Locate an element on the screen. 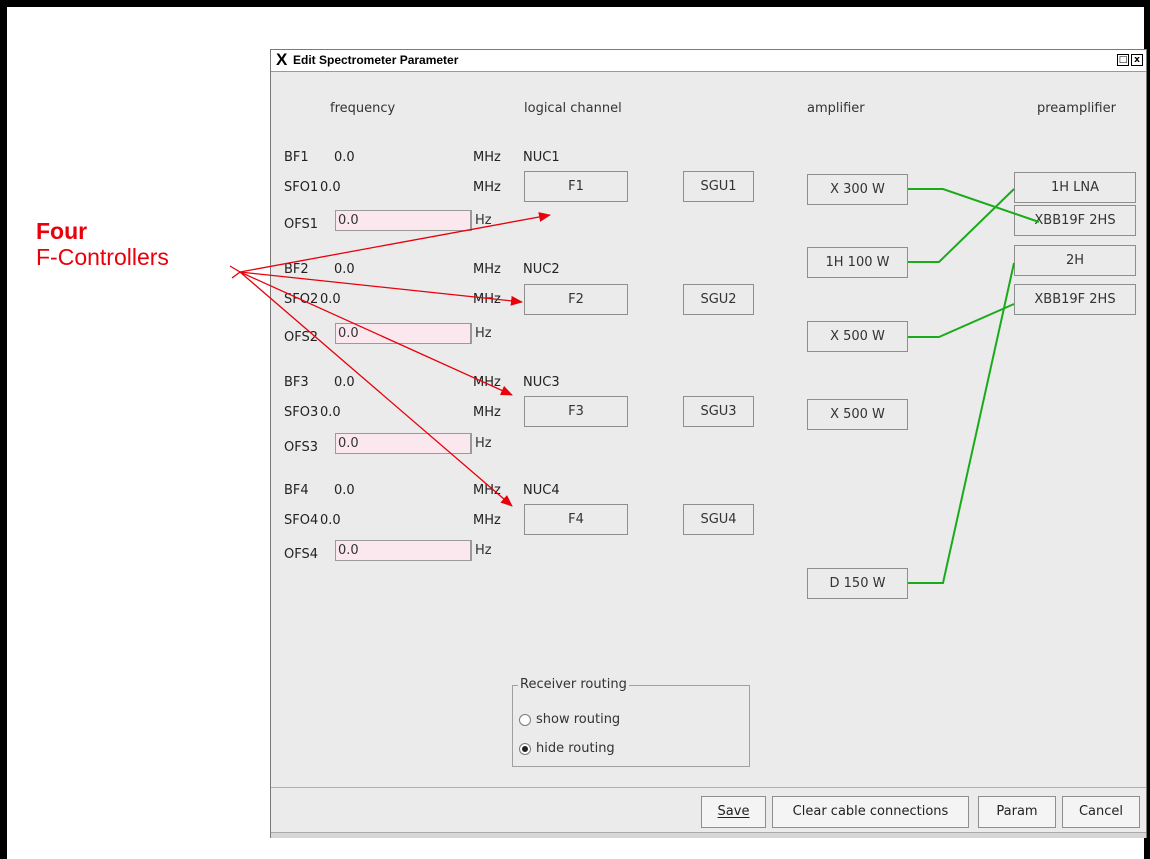 The height and width of the screenshot is (859, 1150). arrow-to-f3 is located at coordinates (376, 333).